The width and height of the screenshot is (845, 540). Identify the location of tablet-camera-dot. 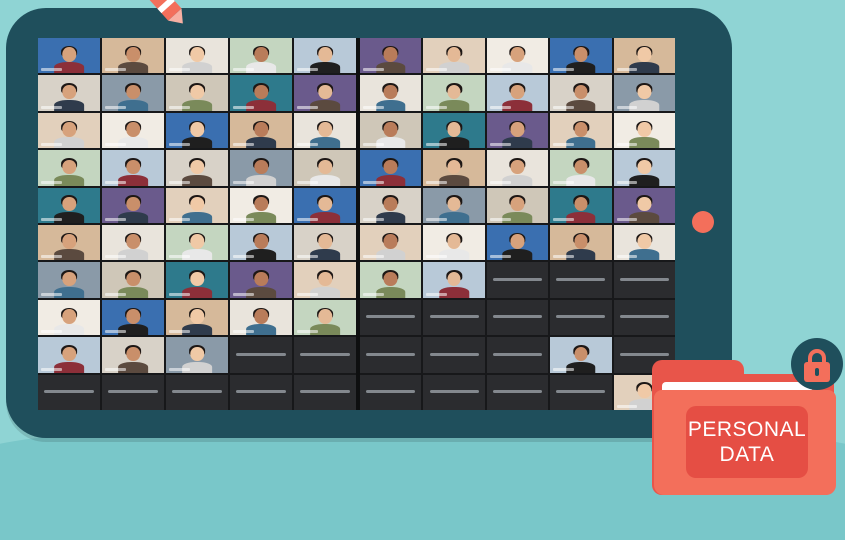
(703, 222).